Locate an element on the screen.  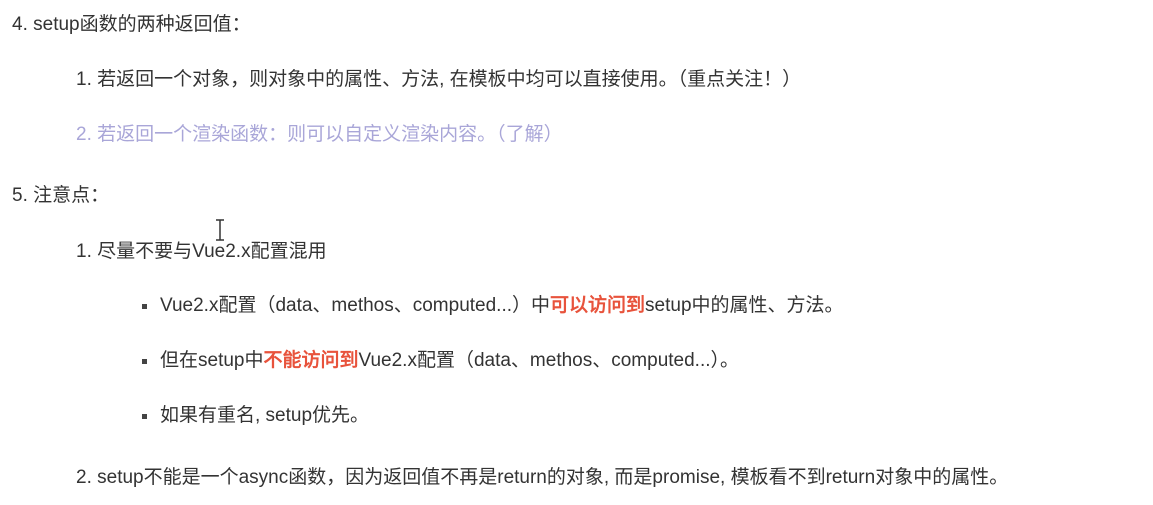
bullet-text-post: Vue2.x配置（data、methos、computed...）。 is located at coordinates (549, 360).